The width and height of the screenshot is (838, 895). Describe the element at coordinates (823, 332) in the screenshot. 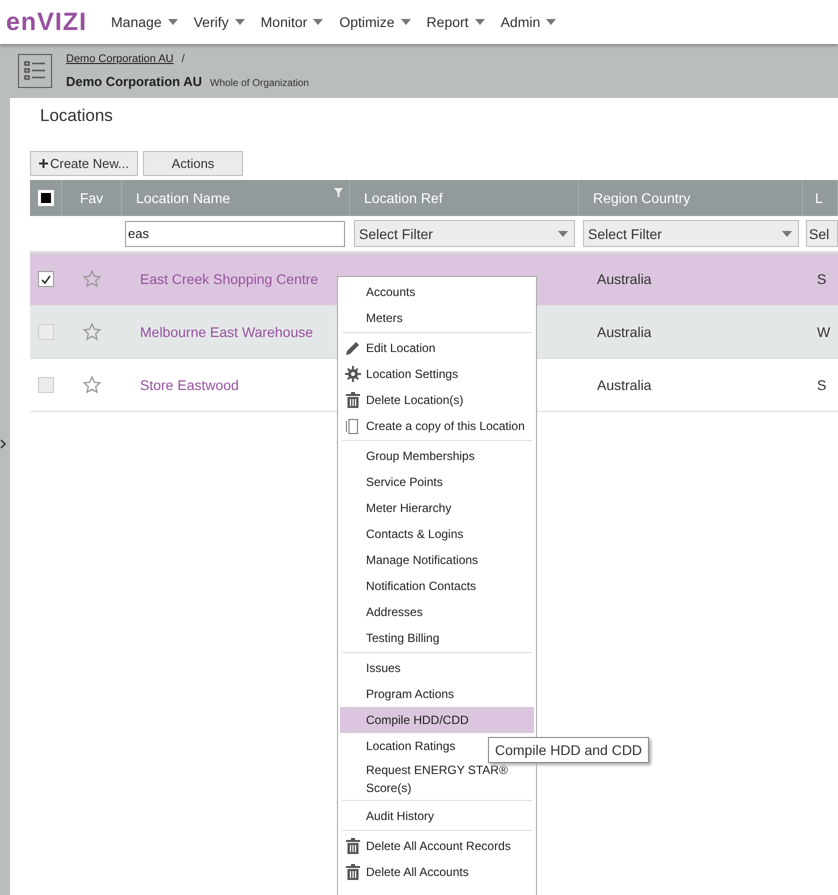

I see `table-cell: W` at that location.